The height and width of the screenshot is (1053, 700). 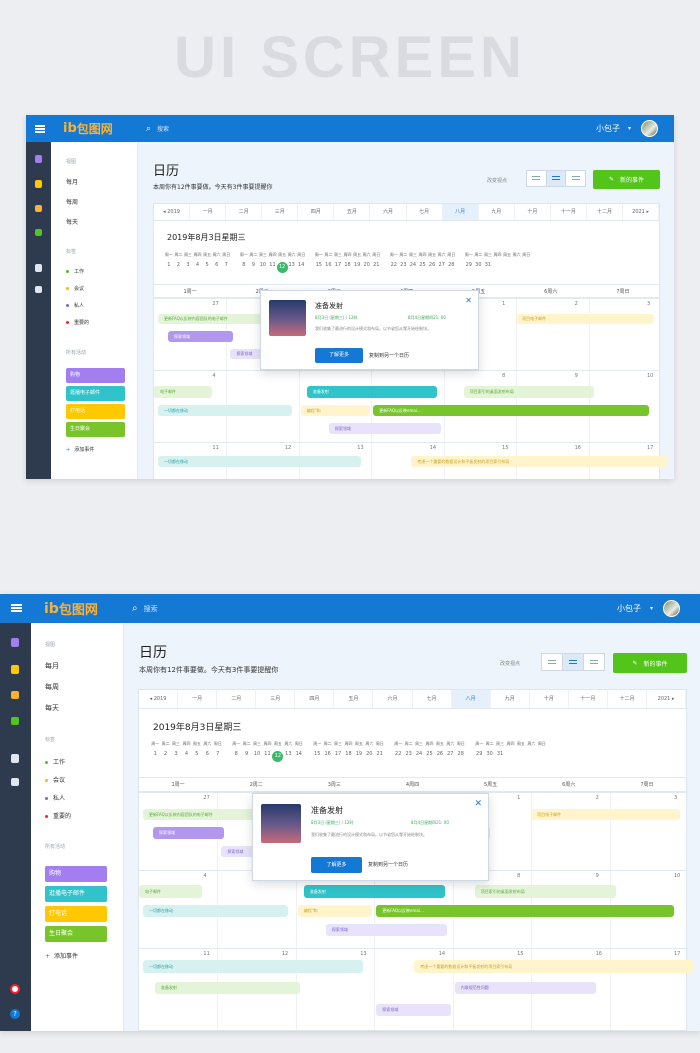 I want to click on event-tag-call: 打电话, so click(x=76, y=914).